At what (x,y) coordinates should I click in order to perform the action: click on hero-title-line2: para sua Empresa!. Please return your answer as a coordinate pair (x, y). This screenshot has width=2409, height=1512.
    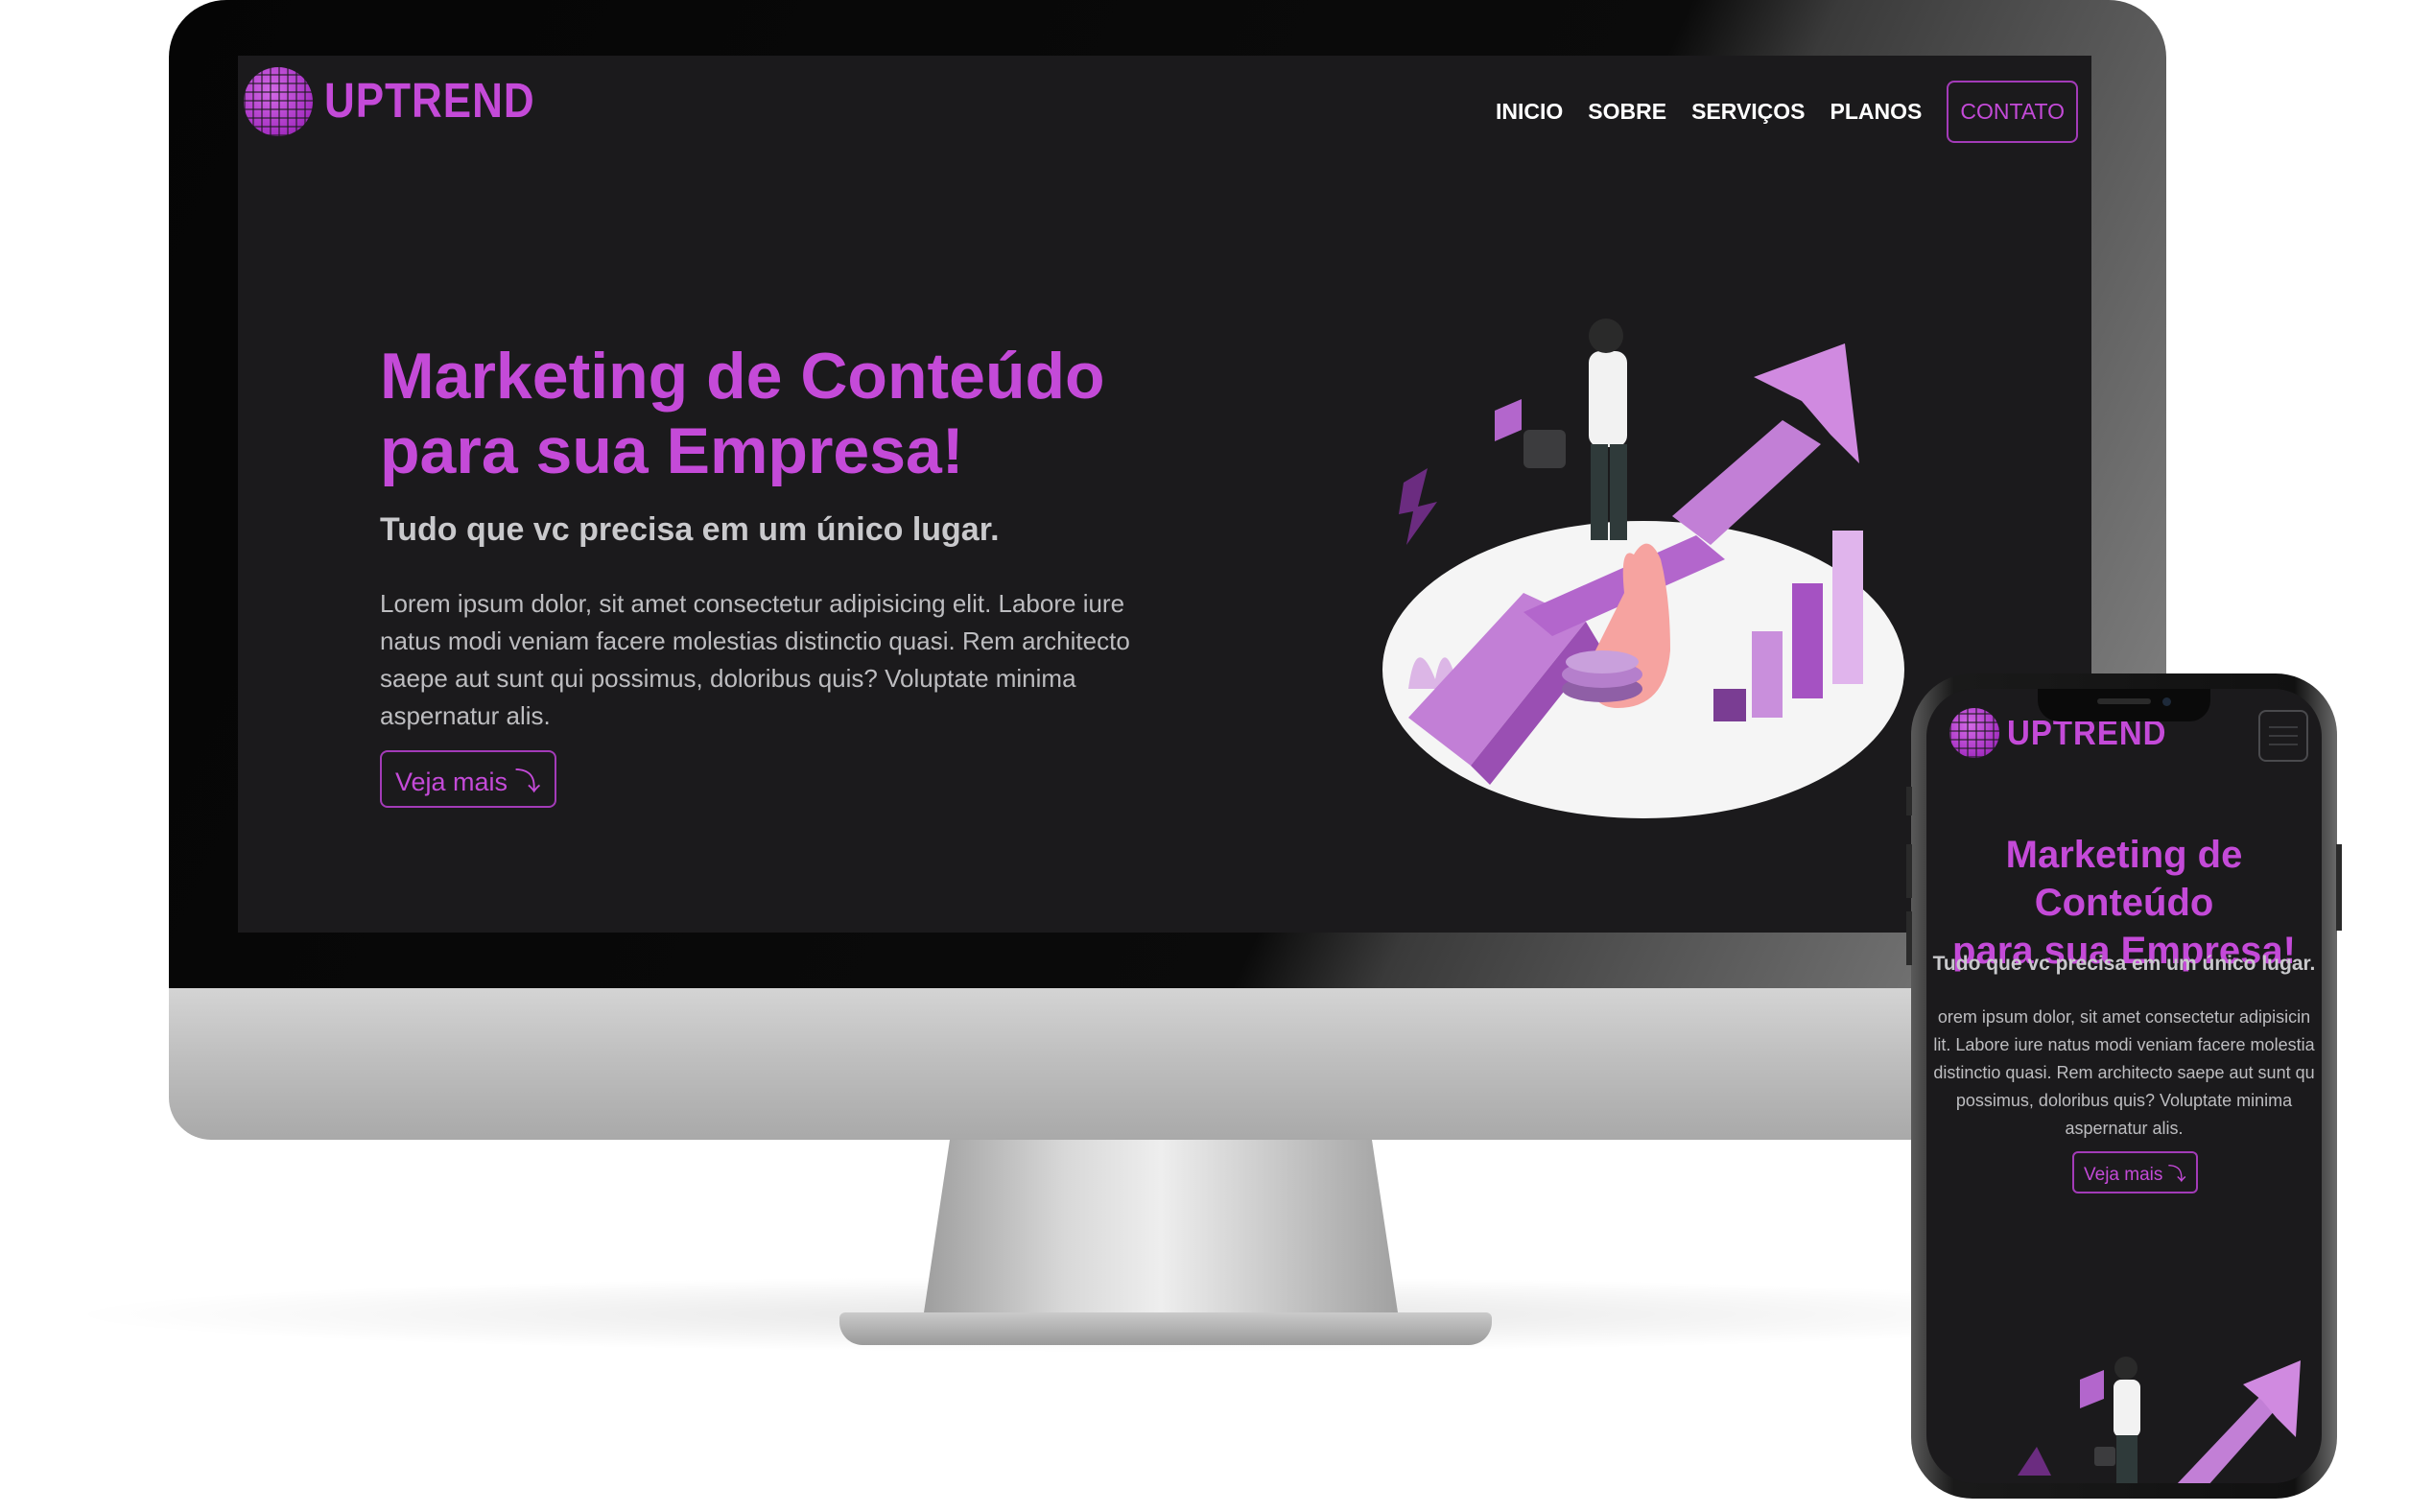
    Looking at the image, I should click on (672, 450).